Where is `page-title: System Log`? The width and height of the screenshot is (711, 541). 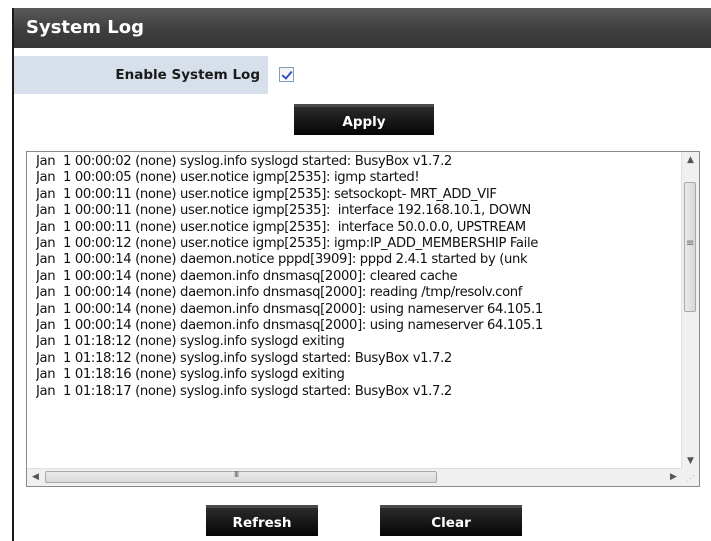
page-title: System Log is located at coordinates (362, 28).